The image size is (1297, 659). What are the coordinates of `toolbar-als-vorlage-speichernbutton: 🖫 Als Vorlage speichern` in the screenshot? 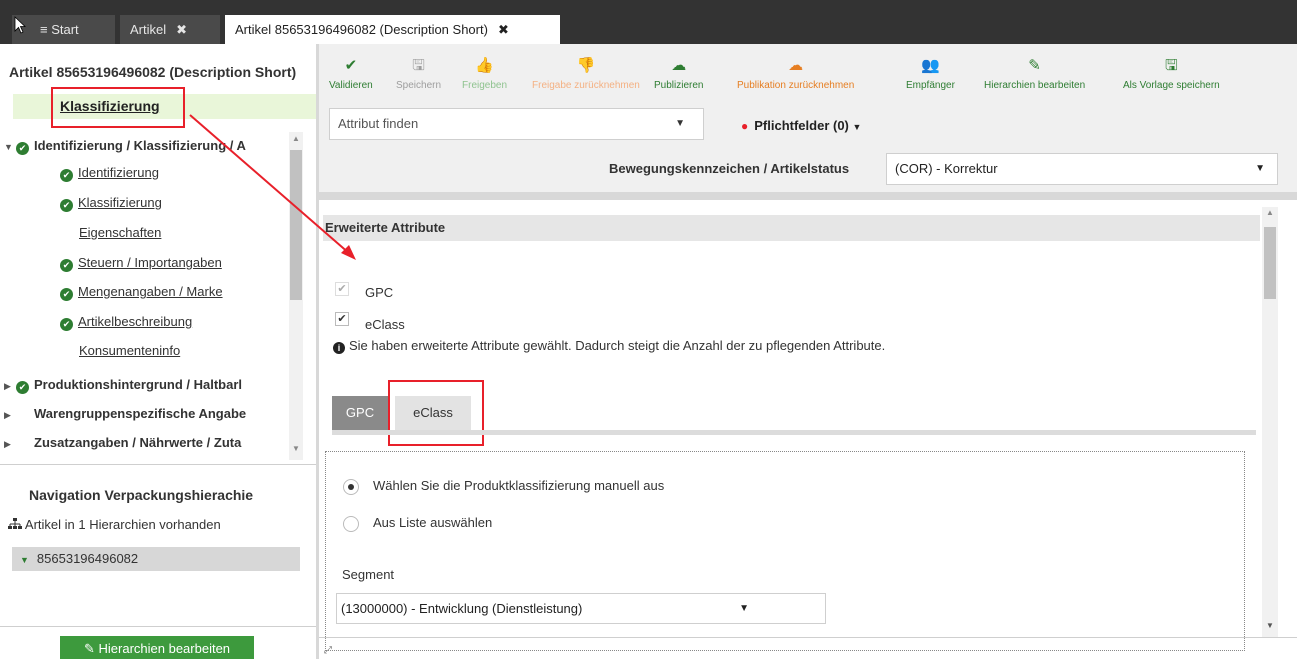 It's located at (1171, 74).